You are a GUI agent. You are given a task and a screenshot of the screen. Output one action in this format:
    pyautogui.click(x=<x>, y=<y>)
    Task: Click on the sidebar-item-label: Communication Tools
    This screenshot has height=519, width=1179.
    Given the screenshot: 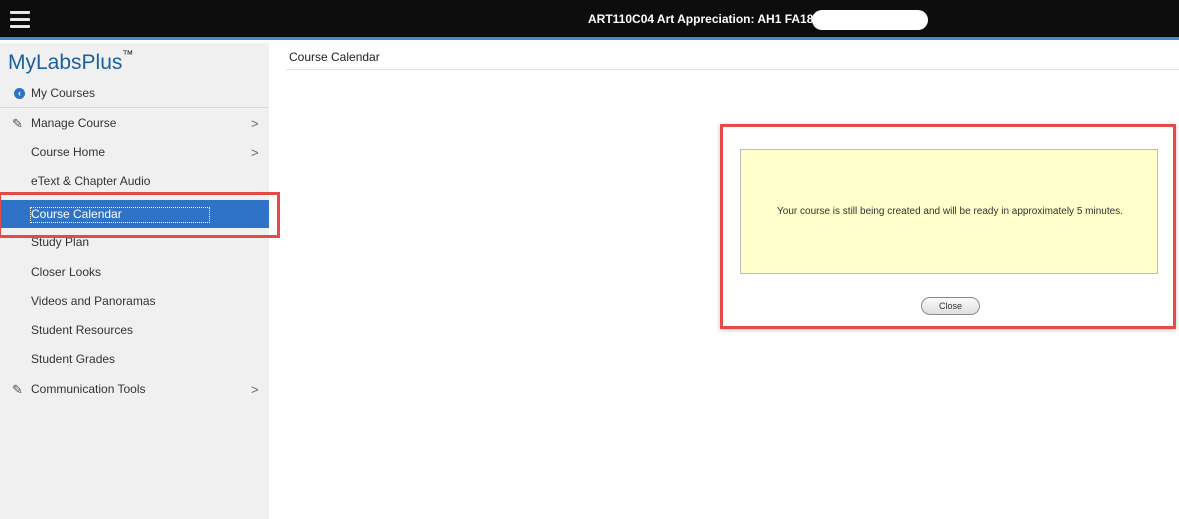 What is the action you would take?
    pyautogui.click(x=88, y=389)
    